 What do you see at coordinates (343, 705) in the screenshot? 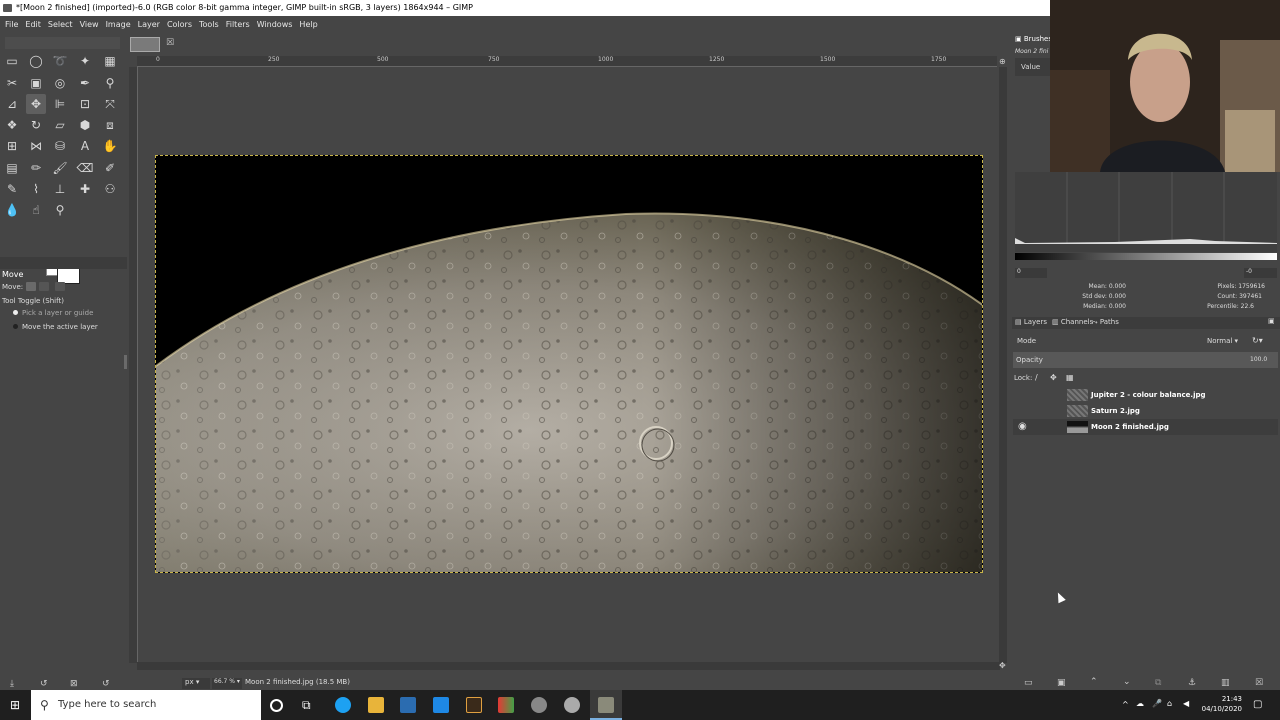
I see `edge-browser-icon` at bounding box center [343, 705].